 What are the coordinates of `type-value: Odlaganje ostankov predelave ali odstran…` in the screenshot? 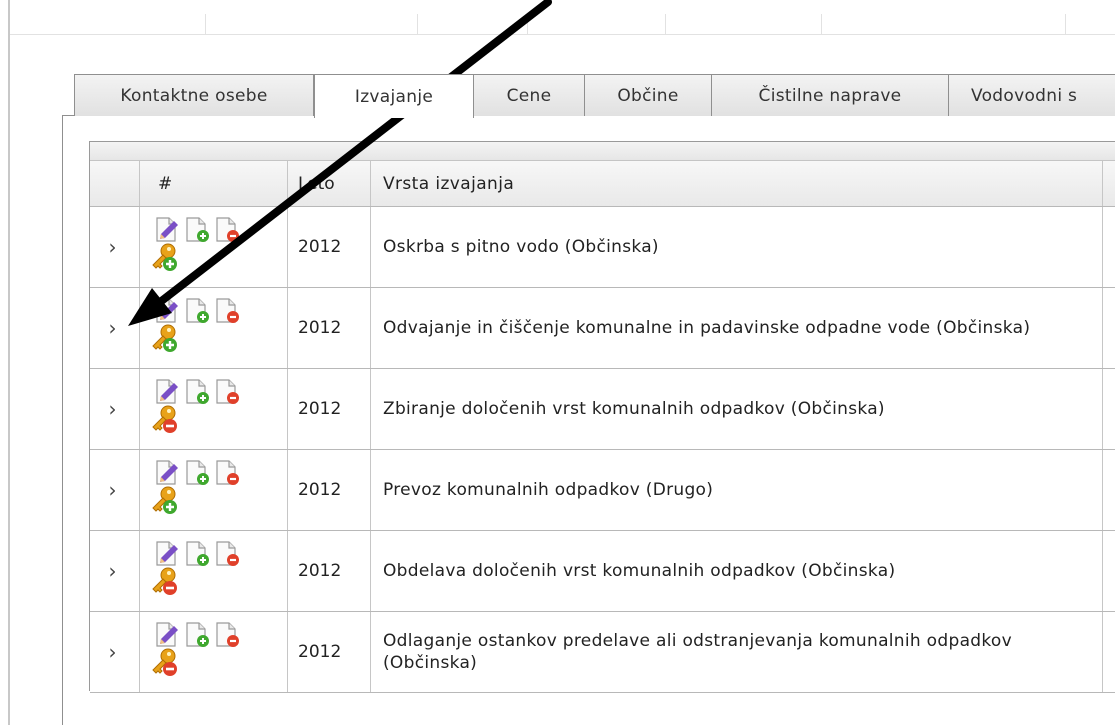 It's located at (697, 652).